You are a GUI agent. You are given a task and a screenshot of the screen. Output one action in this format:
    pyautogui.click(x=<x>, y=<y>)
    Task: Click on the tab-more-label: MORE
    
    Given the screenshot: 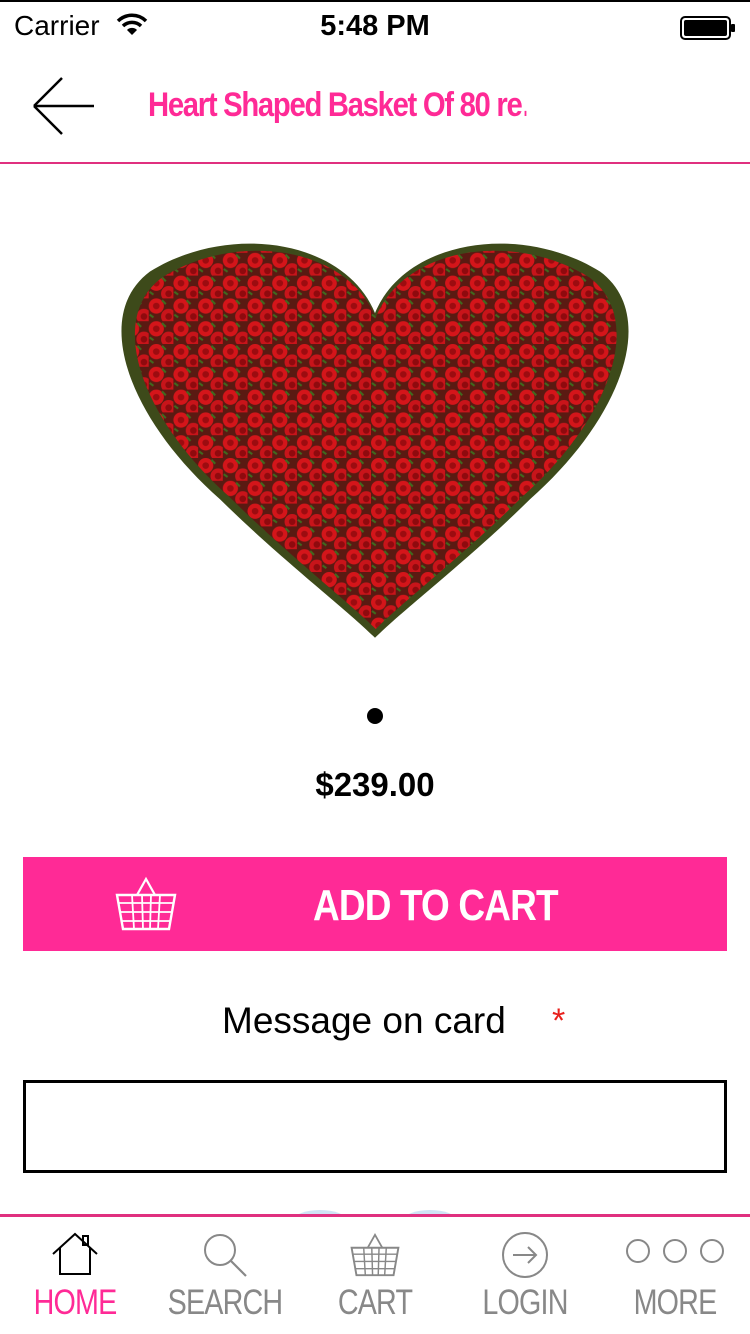 What is the action you would take?
    pyautogui.click(x=675, y=1302)
    